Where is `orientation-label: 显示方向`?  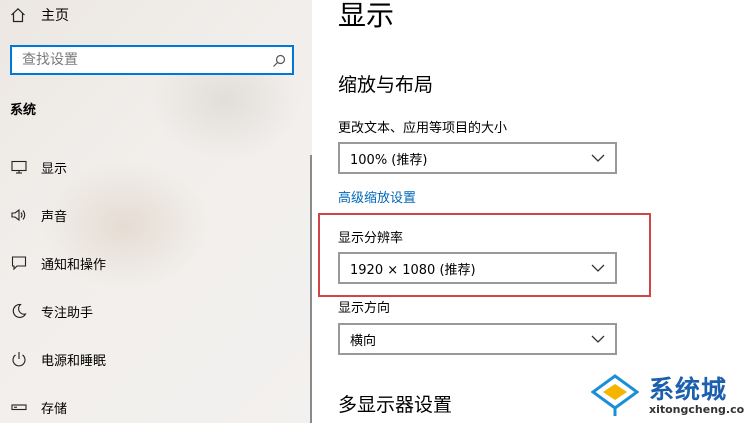 orientation-label: 显示方向 is located at coordinates (364, 308).